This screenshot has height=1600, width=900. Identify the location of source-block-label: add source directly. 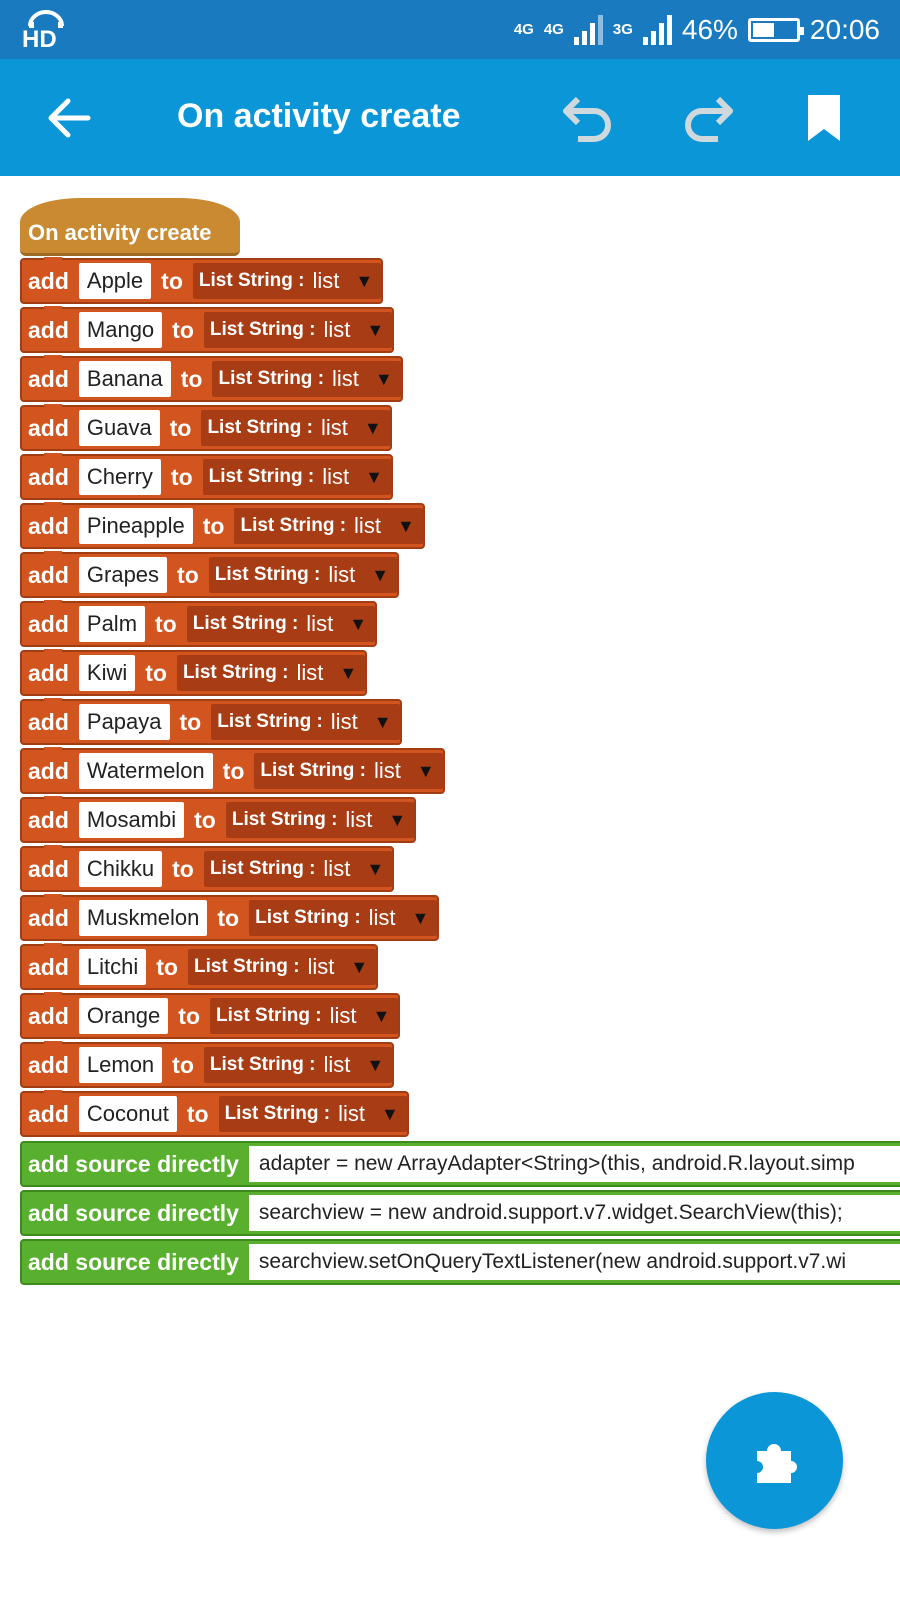
(133, 1261).